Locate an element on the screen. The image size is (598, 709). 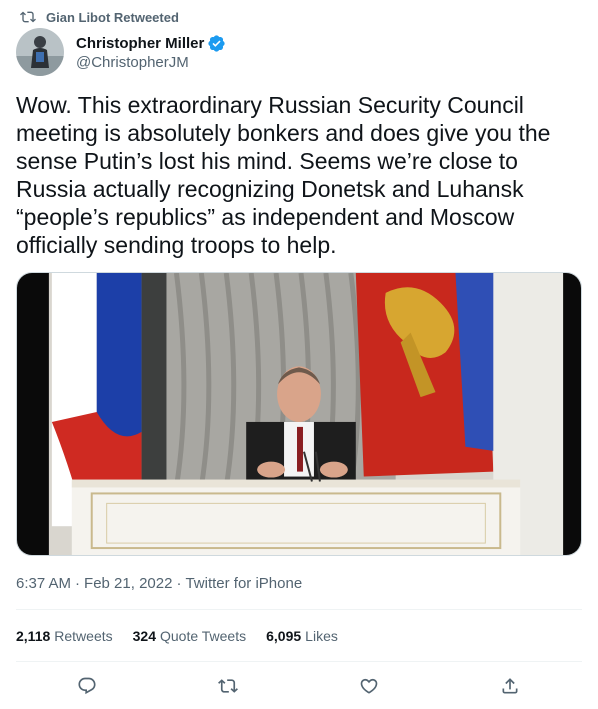
likes-label: Likes is located at coordinates (321, 636).